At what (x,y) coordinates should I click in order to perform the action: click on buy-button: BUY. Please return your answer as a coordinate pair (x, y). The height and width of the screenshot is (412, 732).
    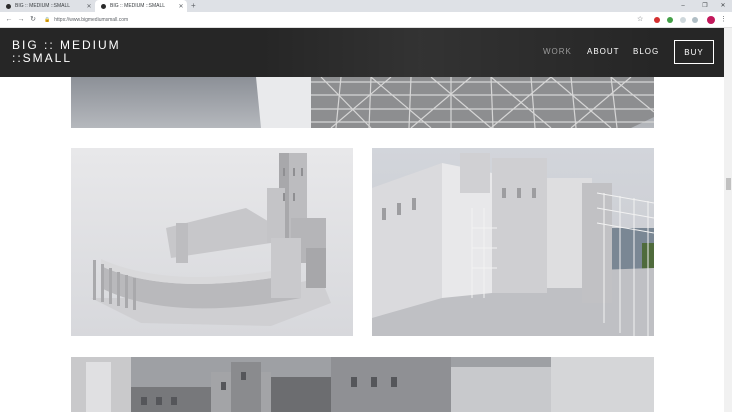
    Looking at the image, I should click on (694, 52).